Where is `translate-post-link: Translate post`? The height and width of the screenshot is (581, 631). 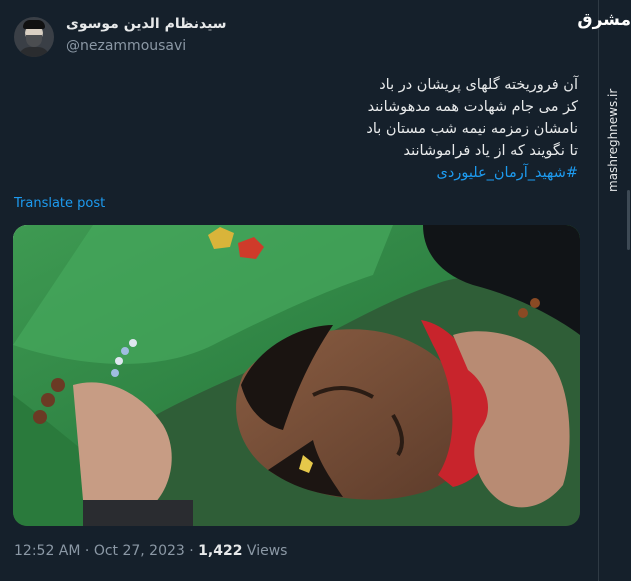
translate-post-link: Translate post is located at coordinates (59, 203).